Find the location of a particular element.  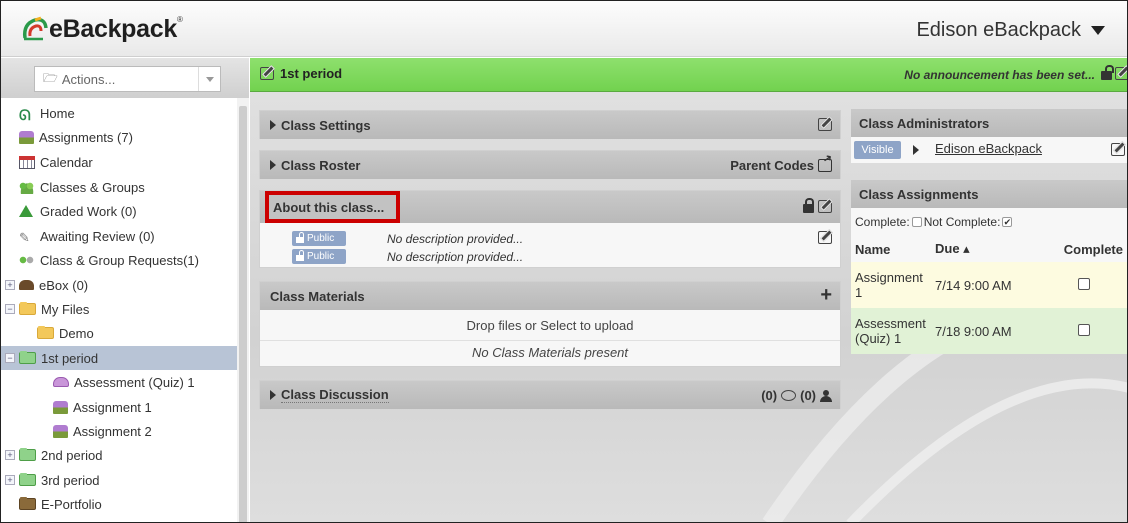

panel-actions is located at coordinates (825, 124).